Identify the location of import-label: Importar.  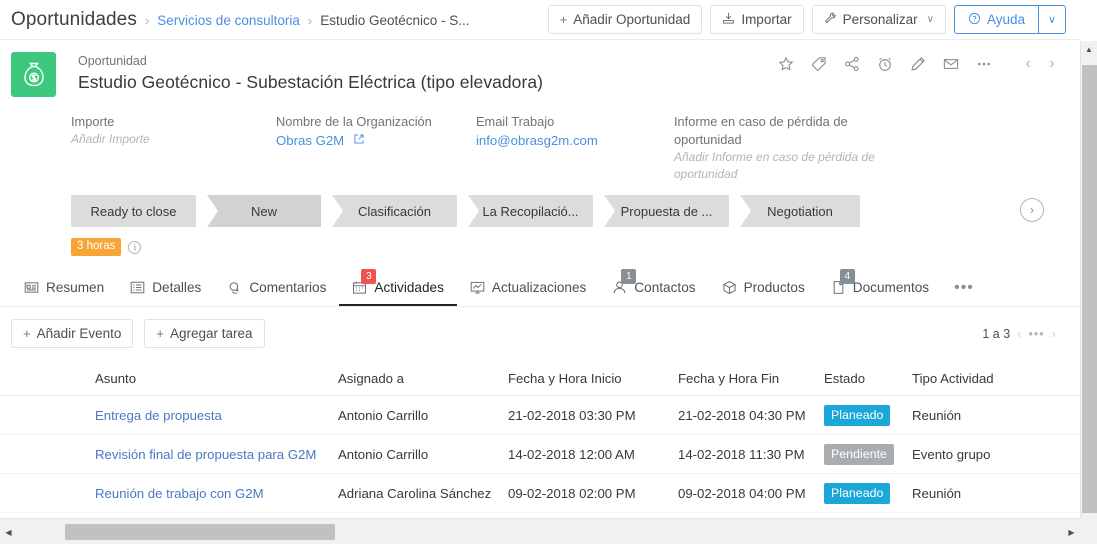
(766, 19).